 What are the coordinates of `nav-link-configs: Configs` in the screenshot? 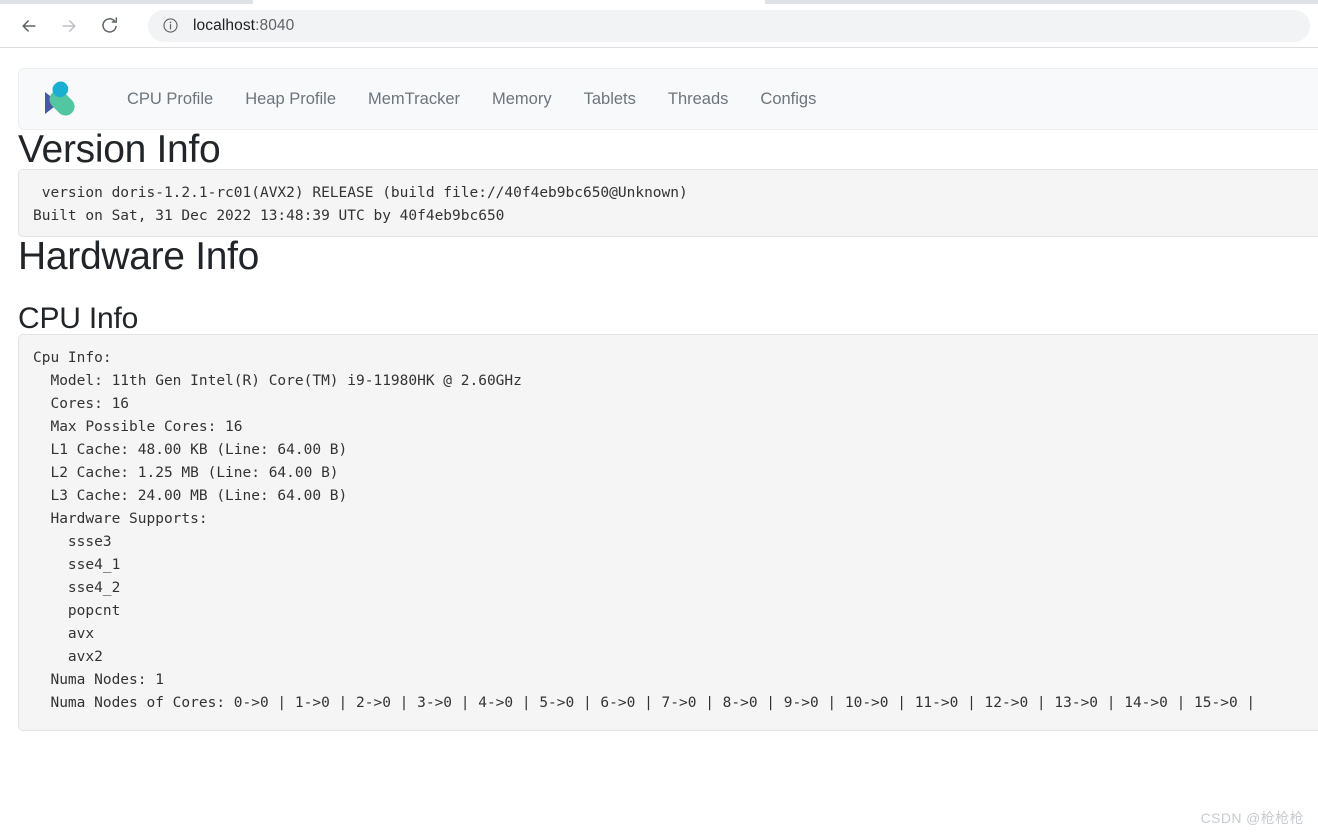 It's located at (788, 99).